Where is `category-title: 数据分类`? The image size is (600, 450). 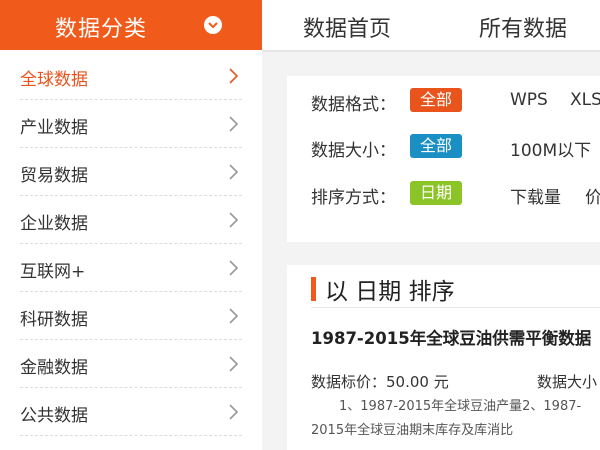
category-title: 数据分类 is located at coordinates (101, 29).